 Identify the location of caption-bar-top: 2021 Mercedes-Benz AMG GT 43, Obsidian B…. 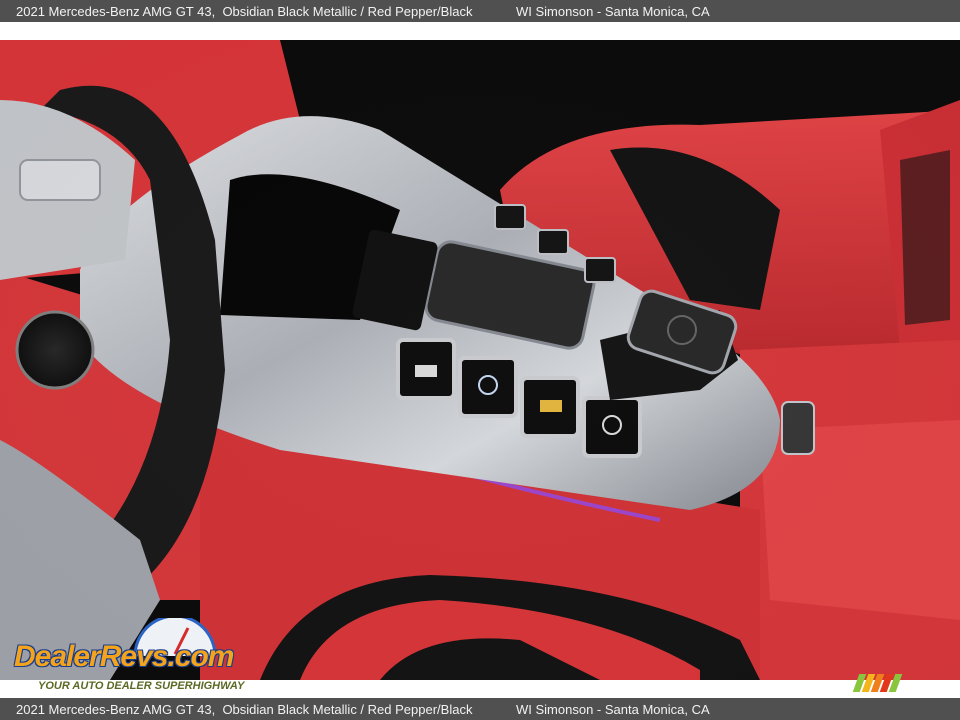
(480, 11).